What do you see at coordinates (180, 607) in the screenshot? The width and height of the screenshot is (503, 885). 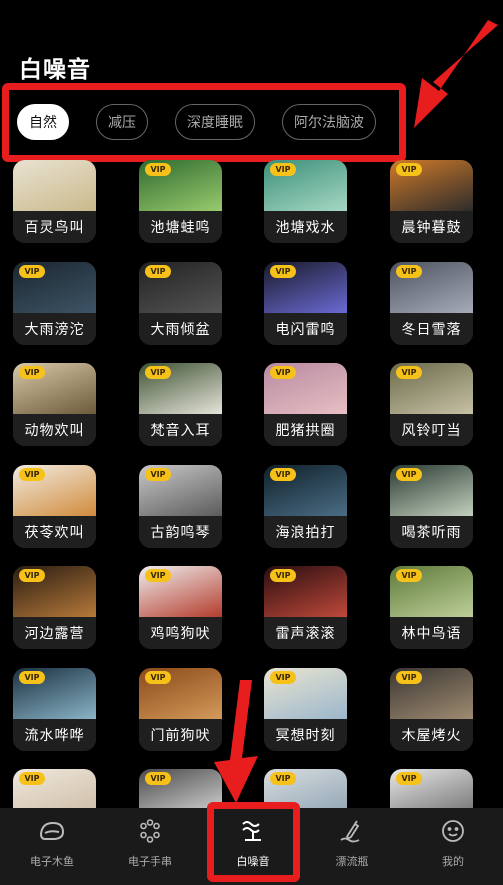 I see `sound-card: VIP 鸡鸣狗吠` at bounding box center [180, 607].